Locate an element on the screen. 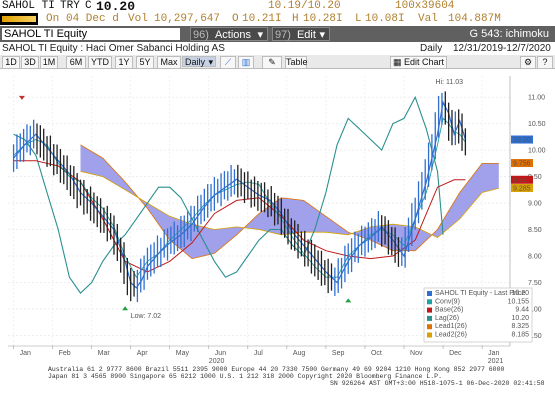 The image size is (555, 400). range-ytd-button: YTD is located at coordinates (100, 62).